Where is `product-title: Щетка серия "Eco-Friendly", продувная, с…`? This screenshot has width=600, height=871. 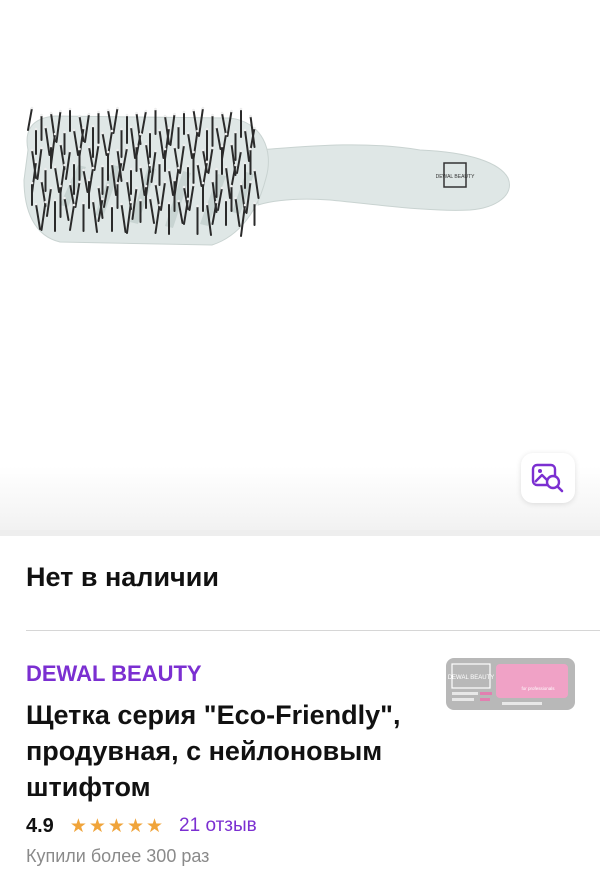 product-title: Щетка серия "Eco-Friendly", продувная, с… is located at coordinates (213, 751).